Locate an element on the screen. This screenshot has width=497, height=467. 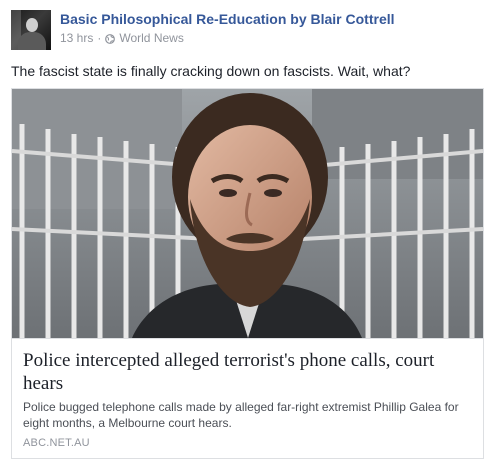
timestamp-link: 13 hrs is located at coordinates (76, 38).